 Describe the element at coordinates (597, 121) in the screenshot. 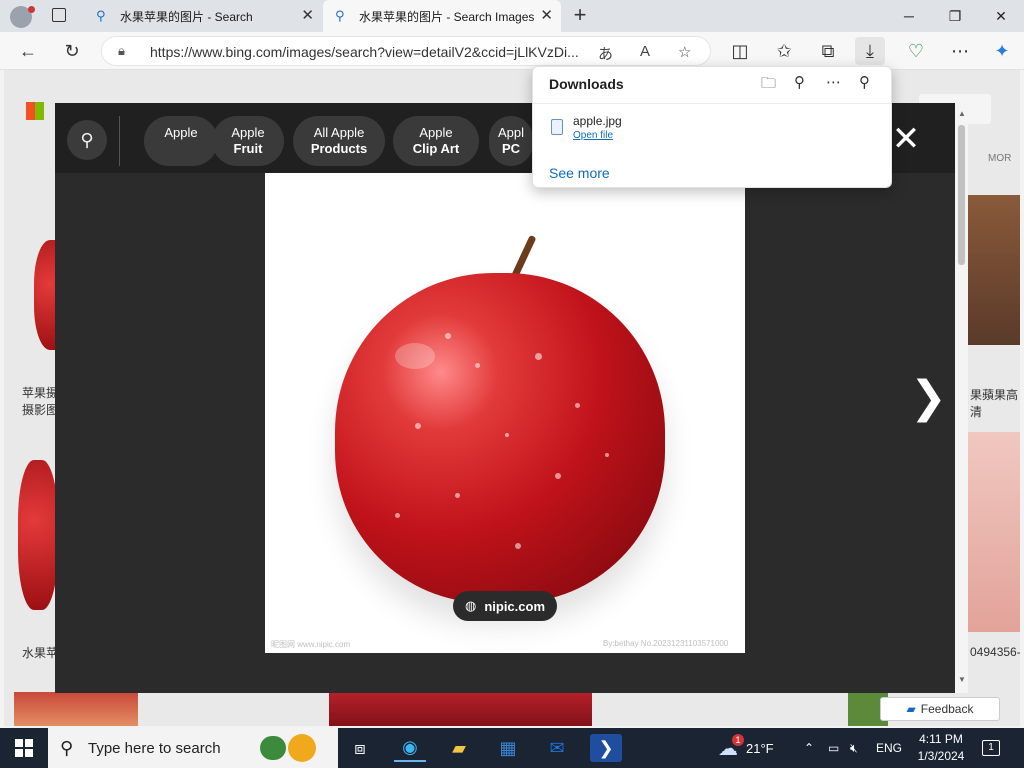

I see `download-file-name: apple.jpg` at that location.